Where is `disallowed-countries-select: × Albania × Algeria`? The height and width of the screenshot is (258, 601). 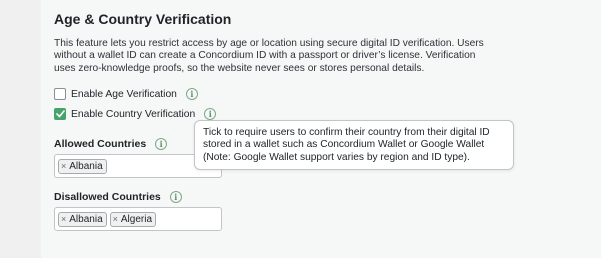 disallowed-countries-select: × Albania × Algeria is located at coordinates (138, 219).